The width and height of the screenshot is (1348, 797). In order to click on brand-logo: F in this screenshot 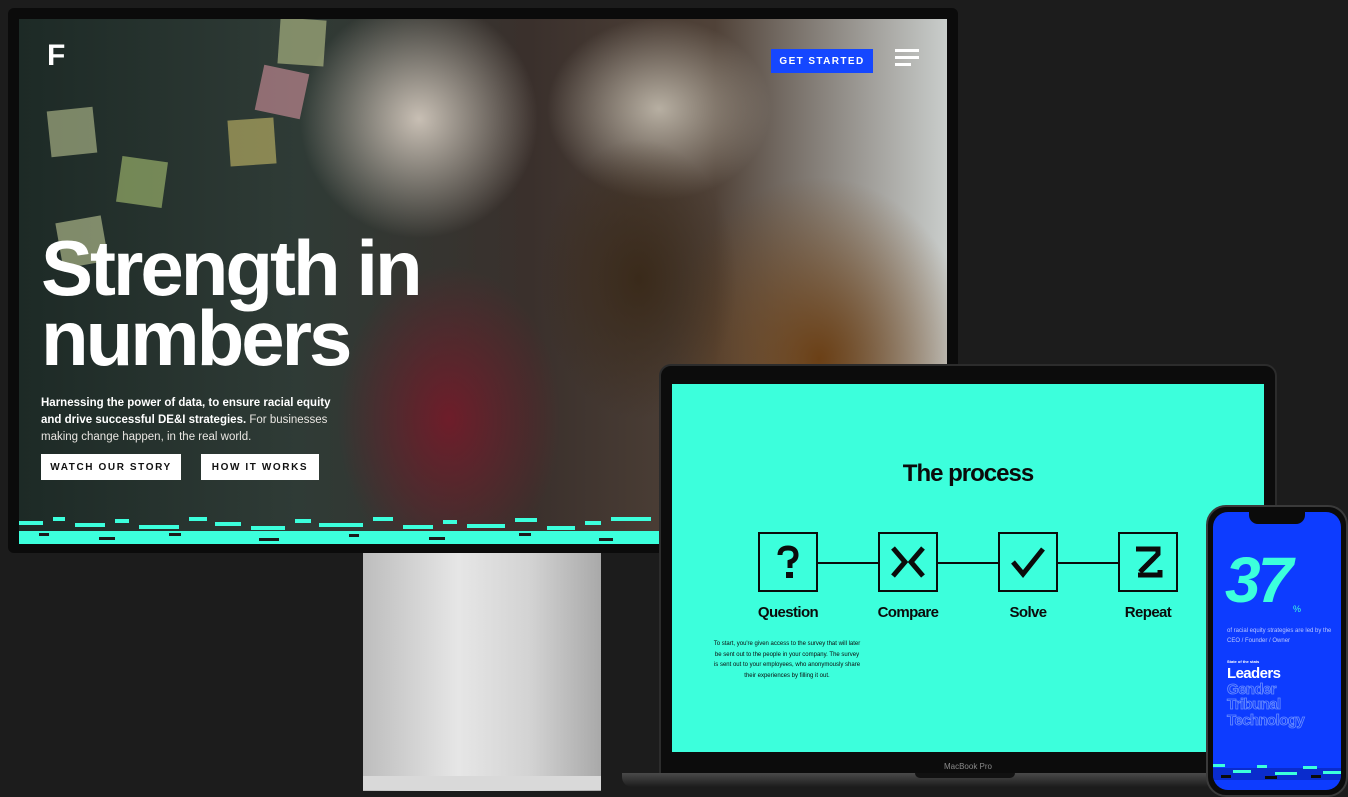, I will do `click(60, 56)`.